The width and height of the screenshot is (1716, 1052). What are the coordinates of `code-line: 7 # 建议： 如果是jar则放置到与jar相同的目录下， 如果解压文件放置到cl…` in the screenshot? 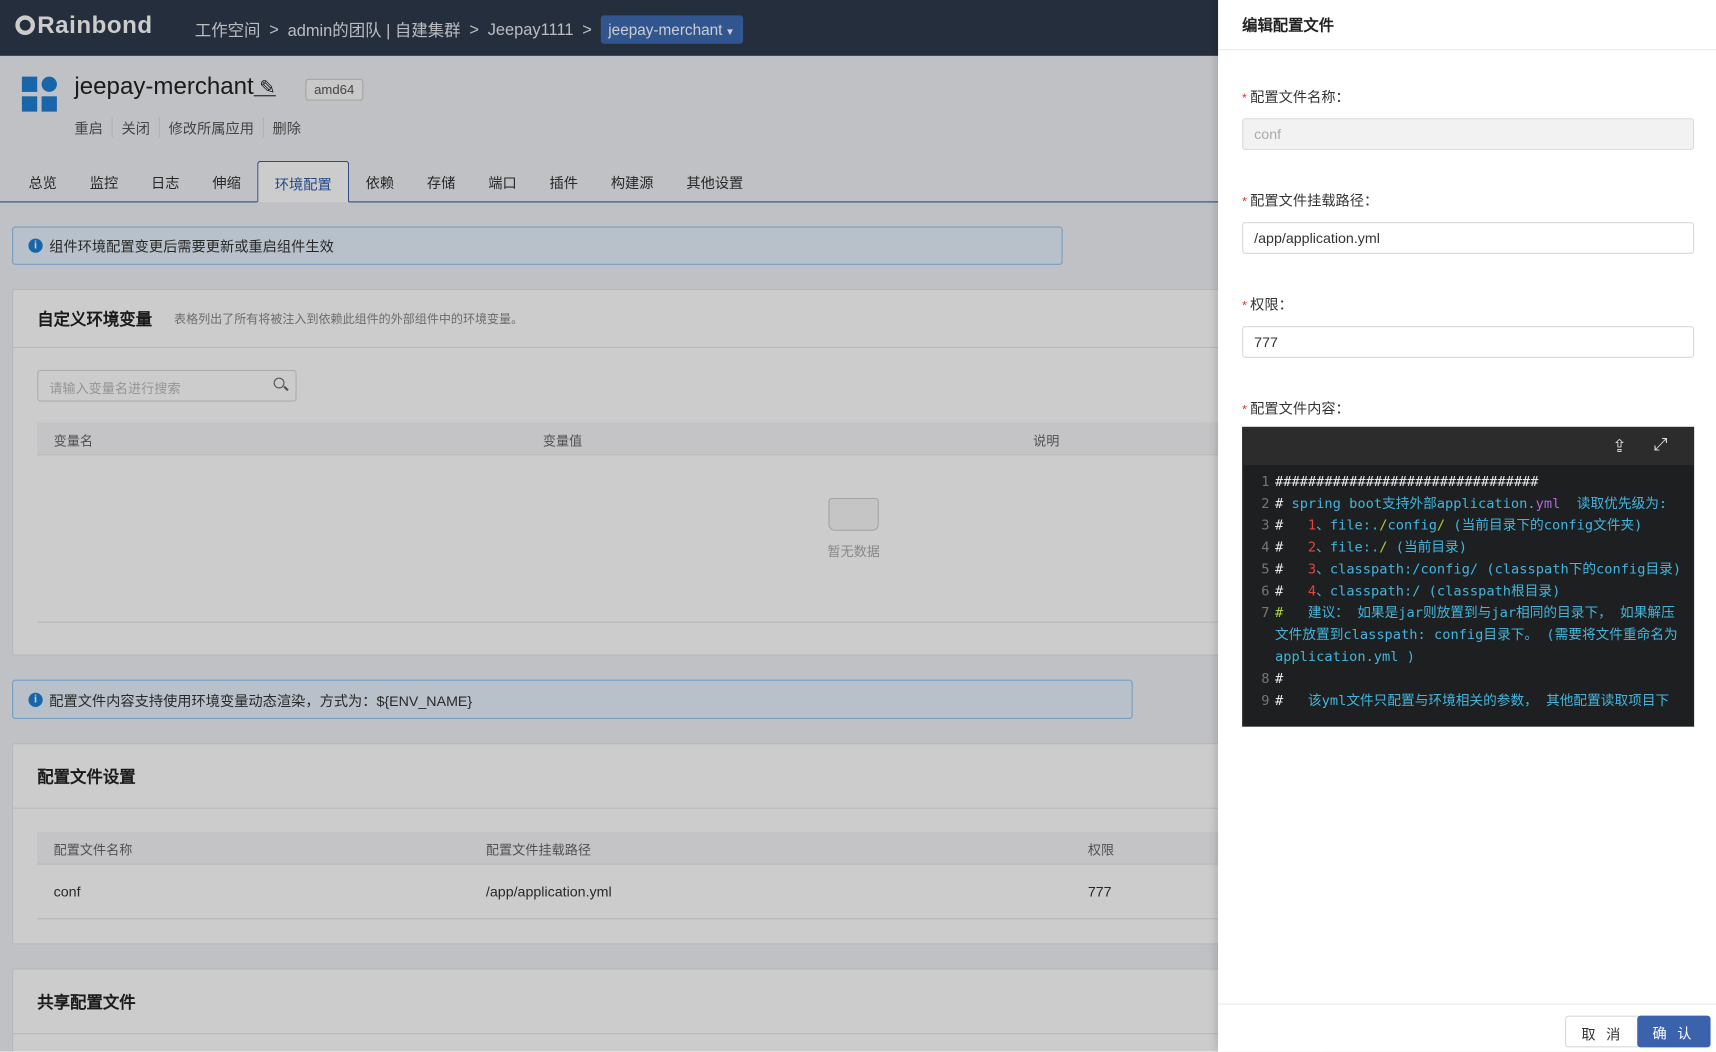 It's located at (1468, 635).